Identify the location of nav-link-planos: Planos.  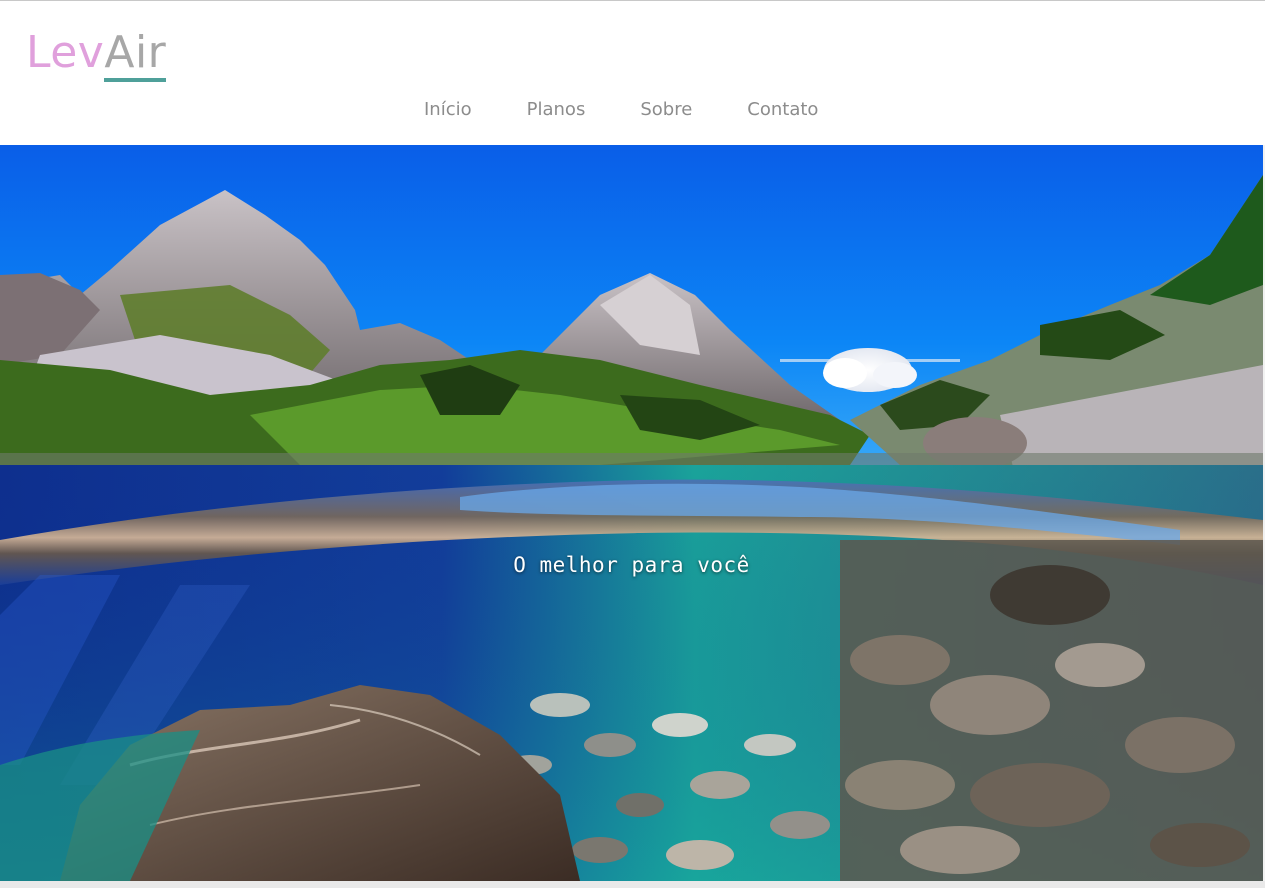
(556, 110).